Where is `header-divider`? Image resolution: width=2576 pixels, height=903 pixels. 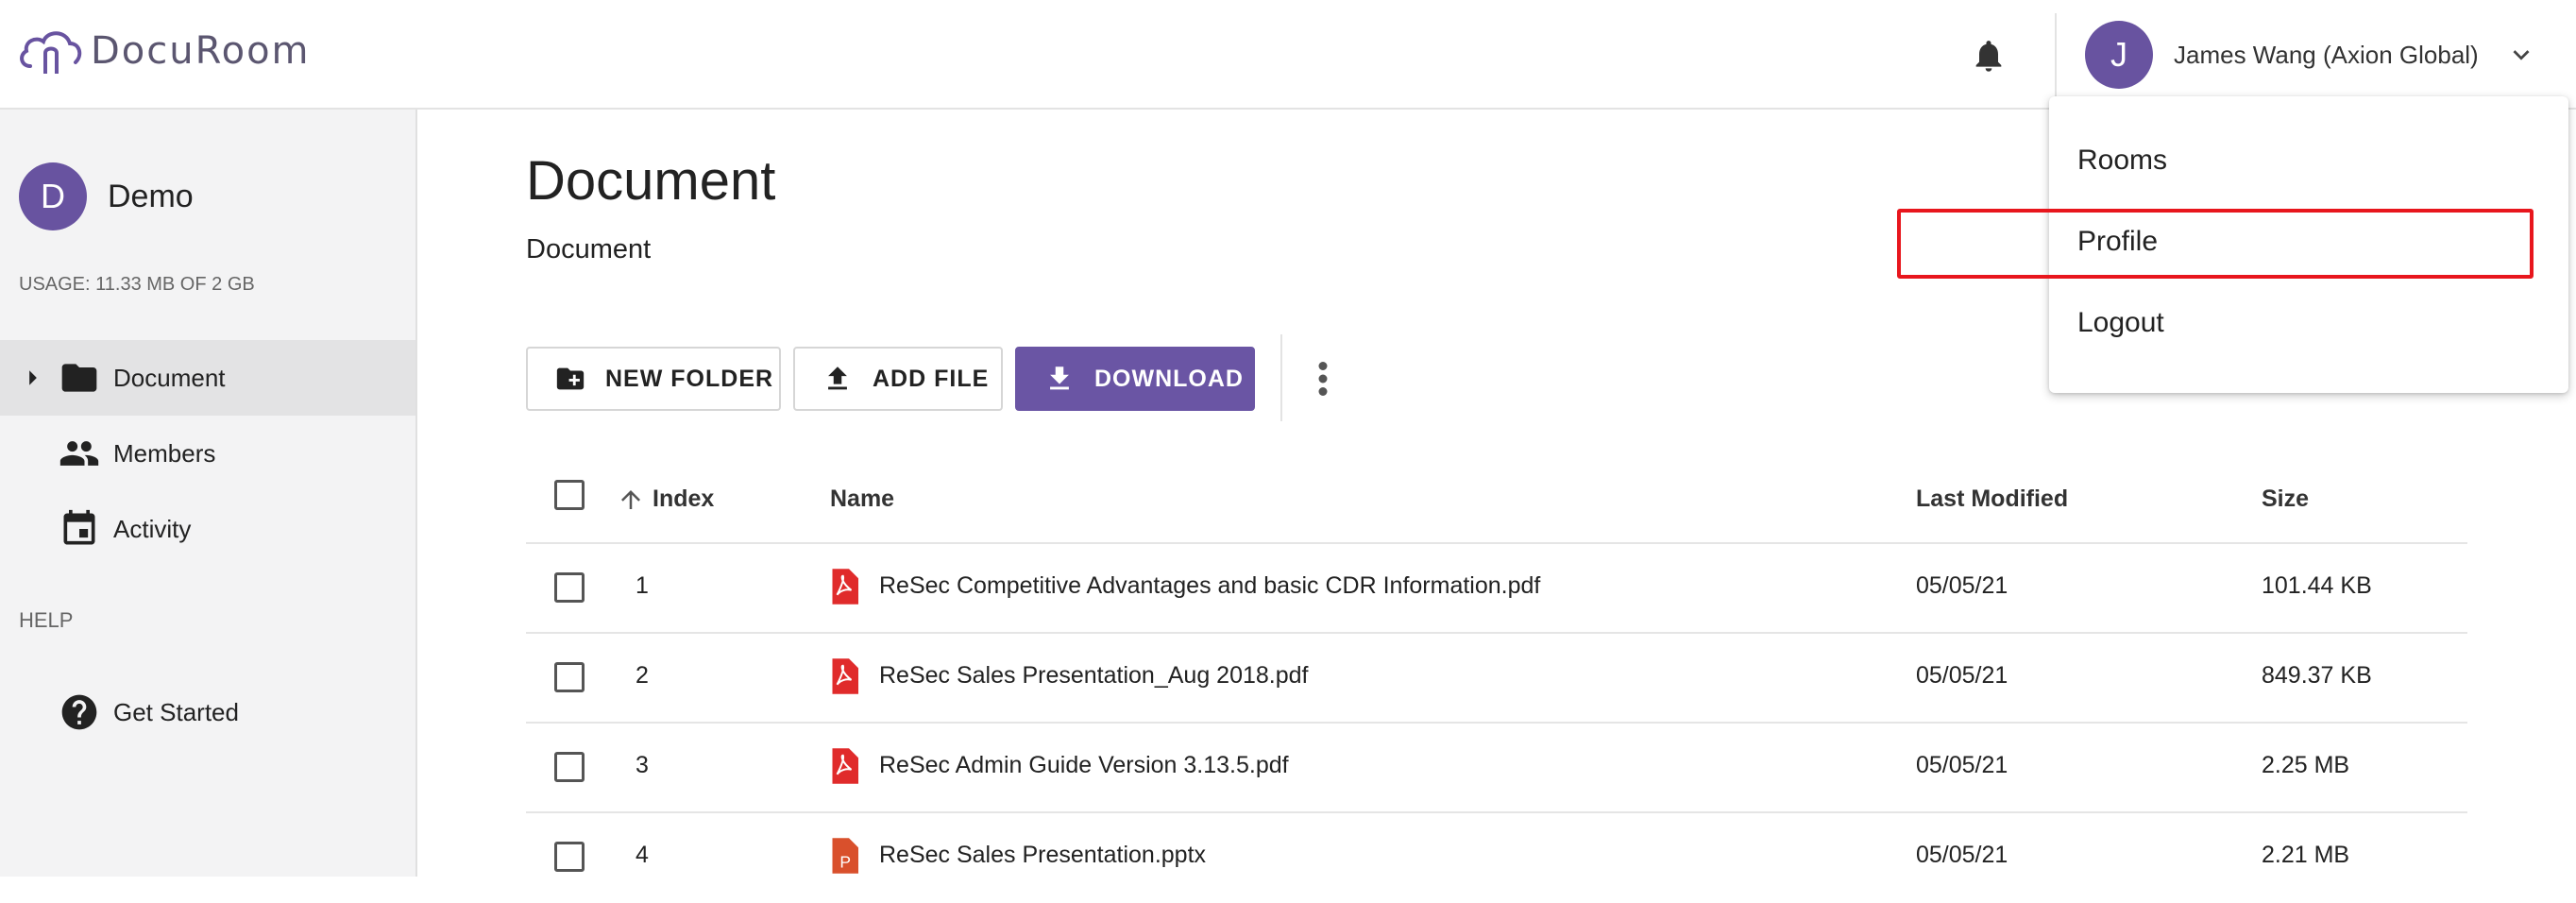 header-divider is located at coordinates (2056, 54).